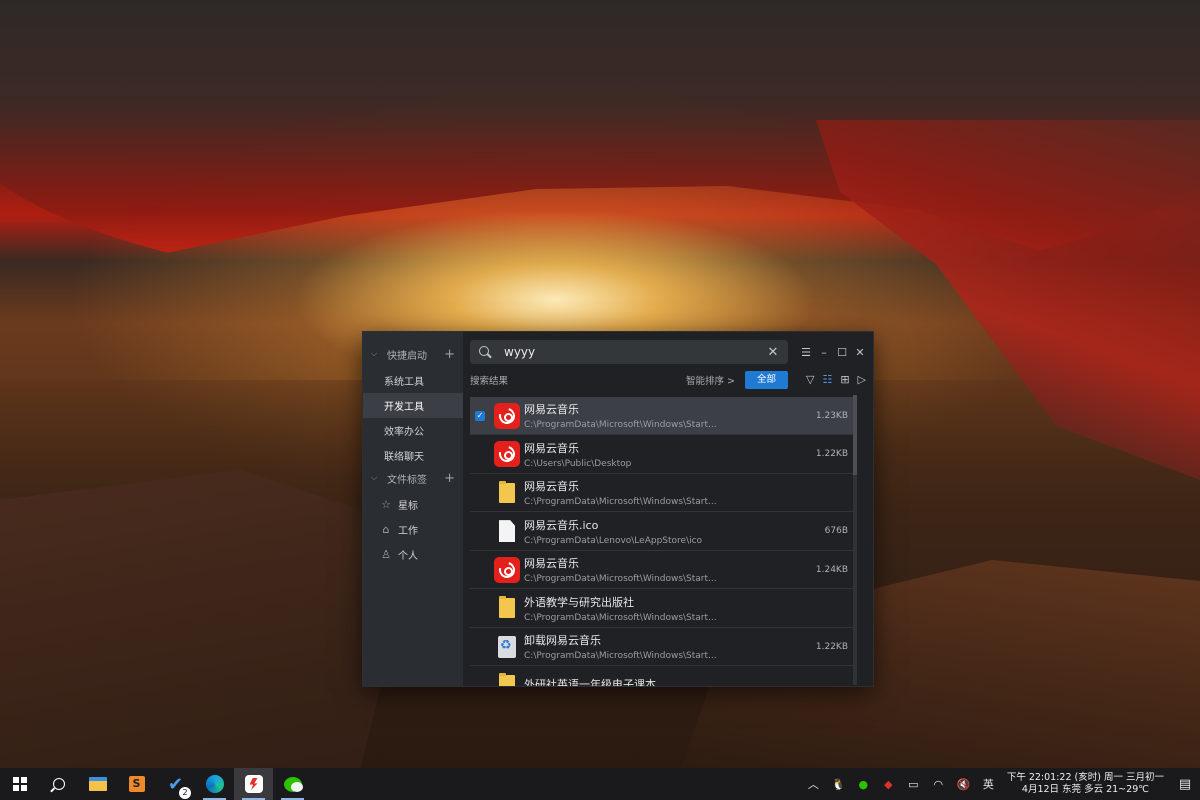 Image resolution: width=1200 pixels, height=800 pixels. What do you see at coordinates (806, 352) in the screenshot?
I see `menu-icon: ☰` at bounding box center [806, 352].